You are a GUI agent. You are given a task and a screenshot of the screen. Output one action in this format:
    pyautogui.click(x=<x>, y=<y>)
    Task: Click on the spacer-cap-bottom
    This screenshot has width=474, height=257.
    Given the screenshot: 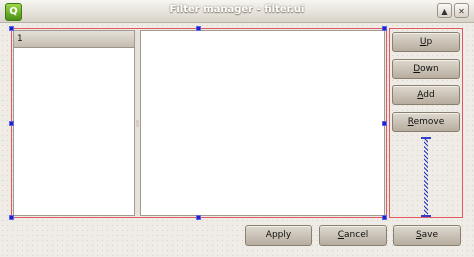 What is the action you would take?
    pyautogui.click(x=426, y=216)
    